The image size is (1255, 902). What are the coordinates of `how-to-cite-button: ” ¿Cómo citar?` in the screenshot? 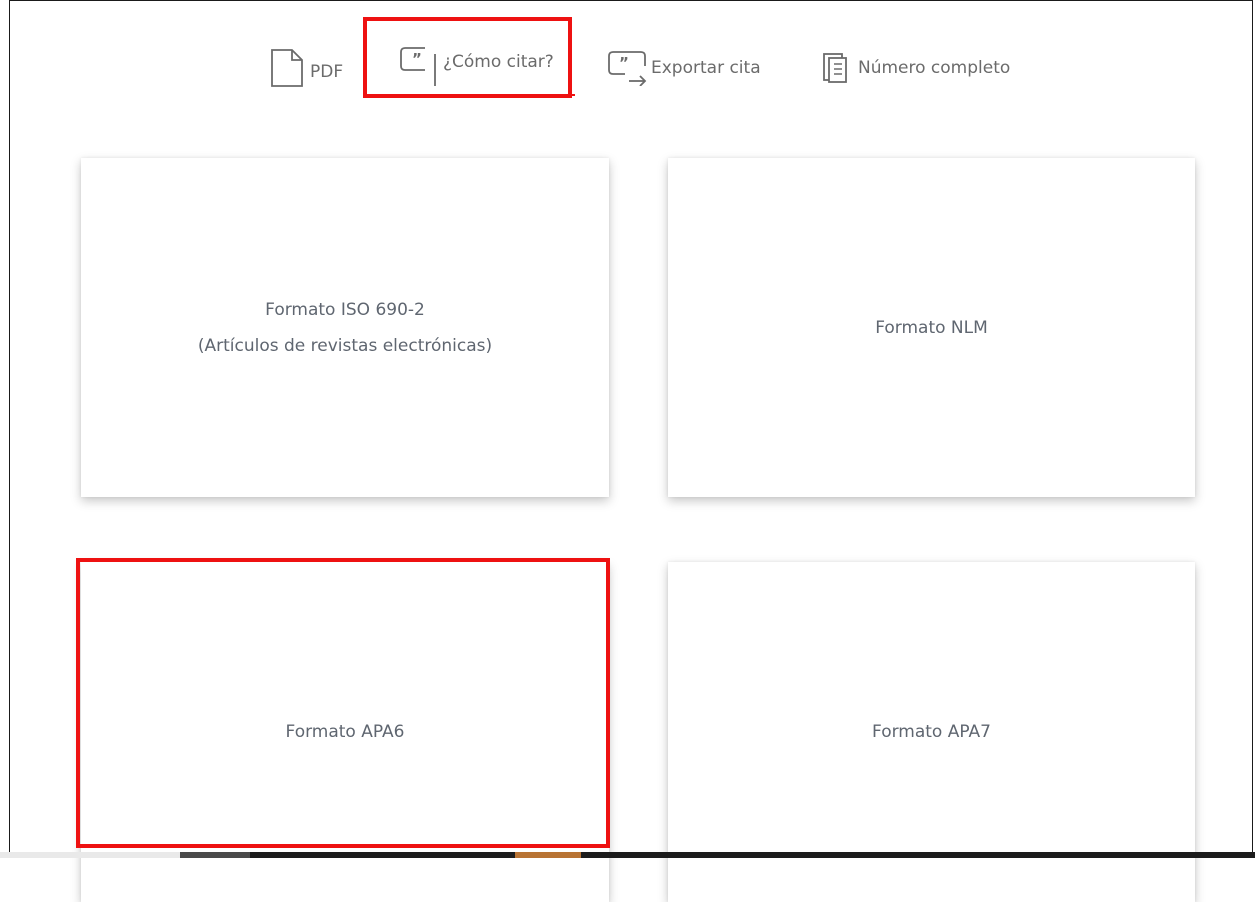 It's located at (476, 66).